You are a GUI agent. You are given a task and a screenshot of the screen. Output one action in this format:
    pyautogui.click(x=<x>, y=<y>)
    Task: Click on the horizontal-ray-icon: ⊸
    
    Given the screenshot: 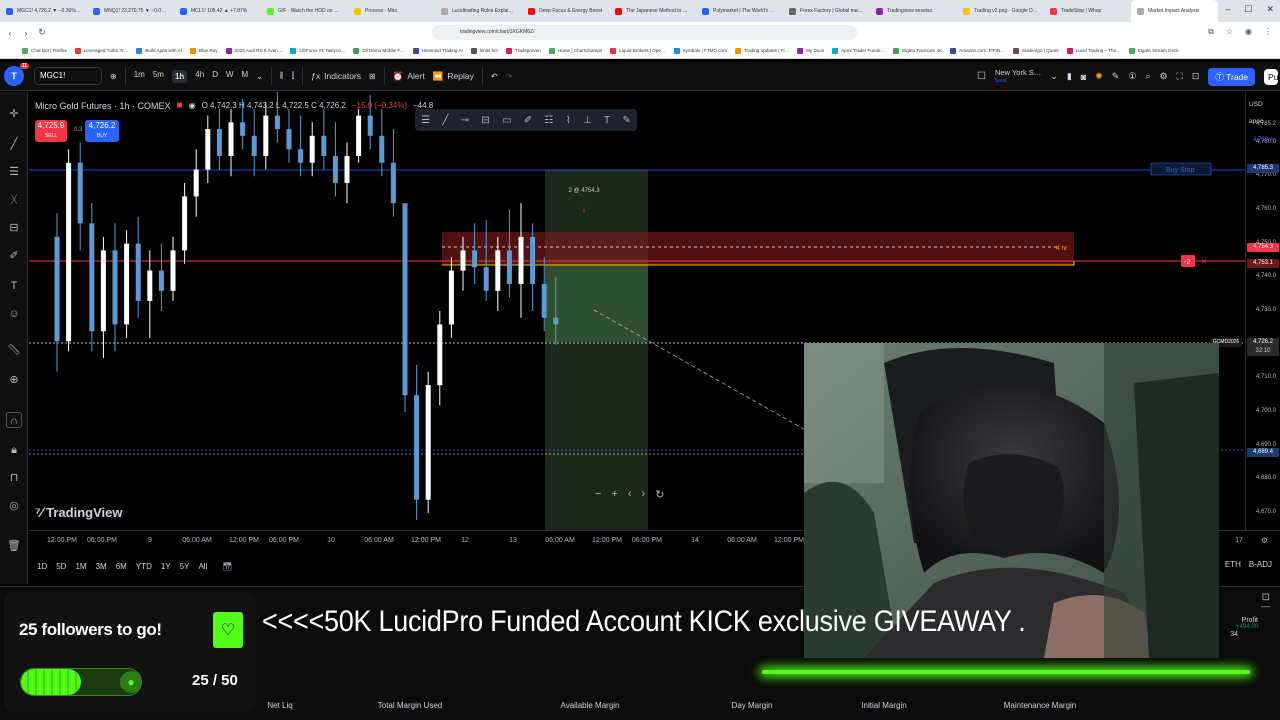 What is the action you would take?
    pyautogui.click(x=465, y=120)
    